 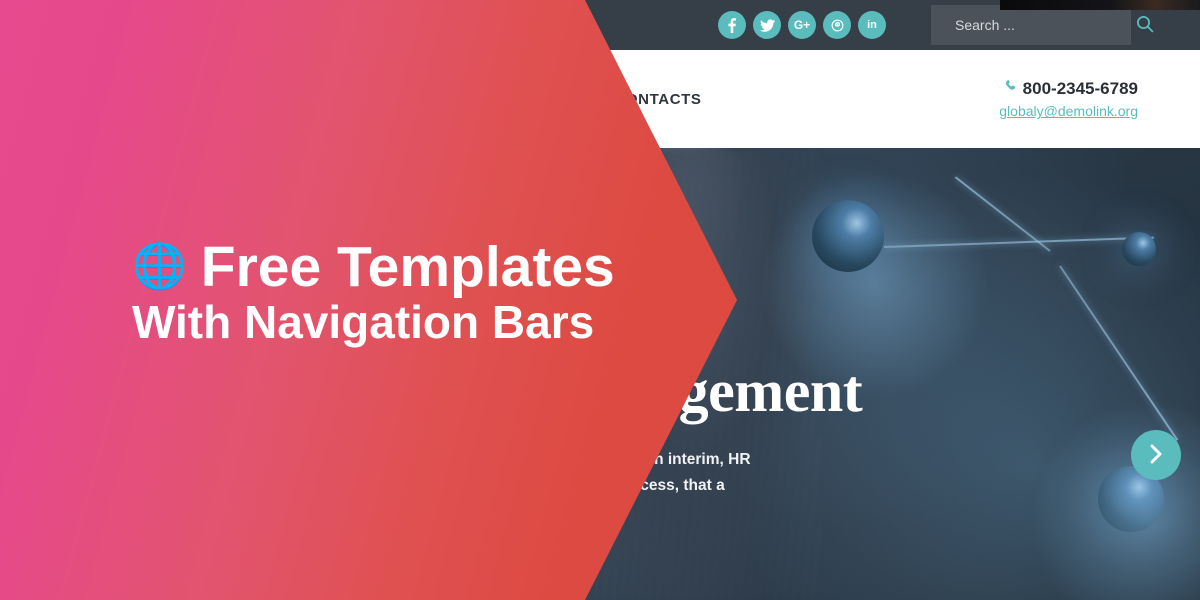 I want to click on search-box, so click(x=1042, y=25).